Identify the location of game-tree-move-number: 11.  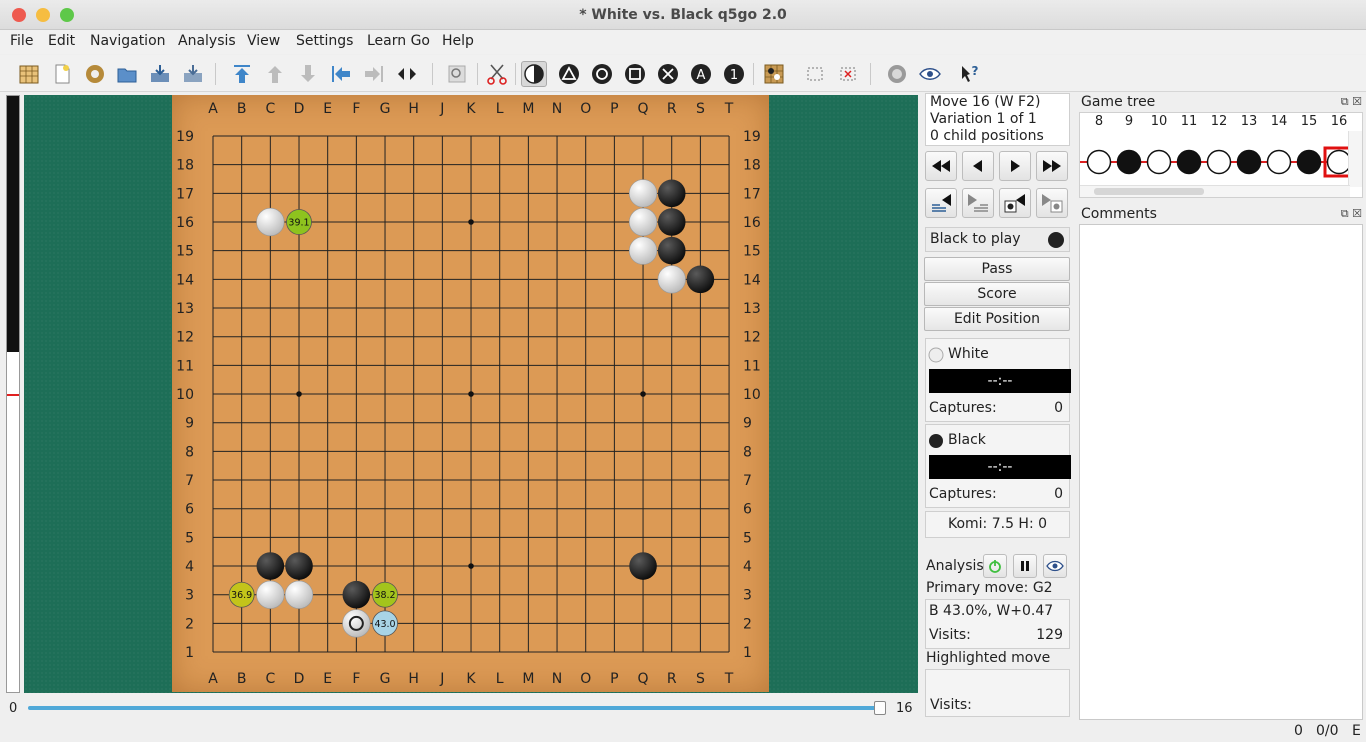
(1189, 121).